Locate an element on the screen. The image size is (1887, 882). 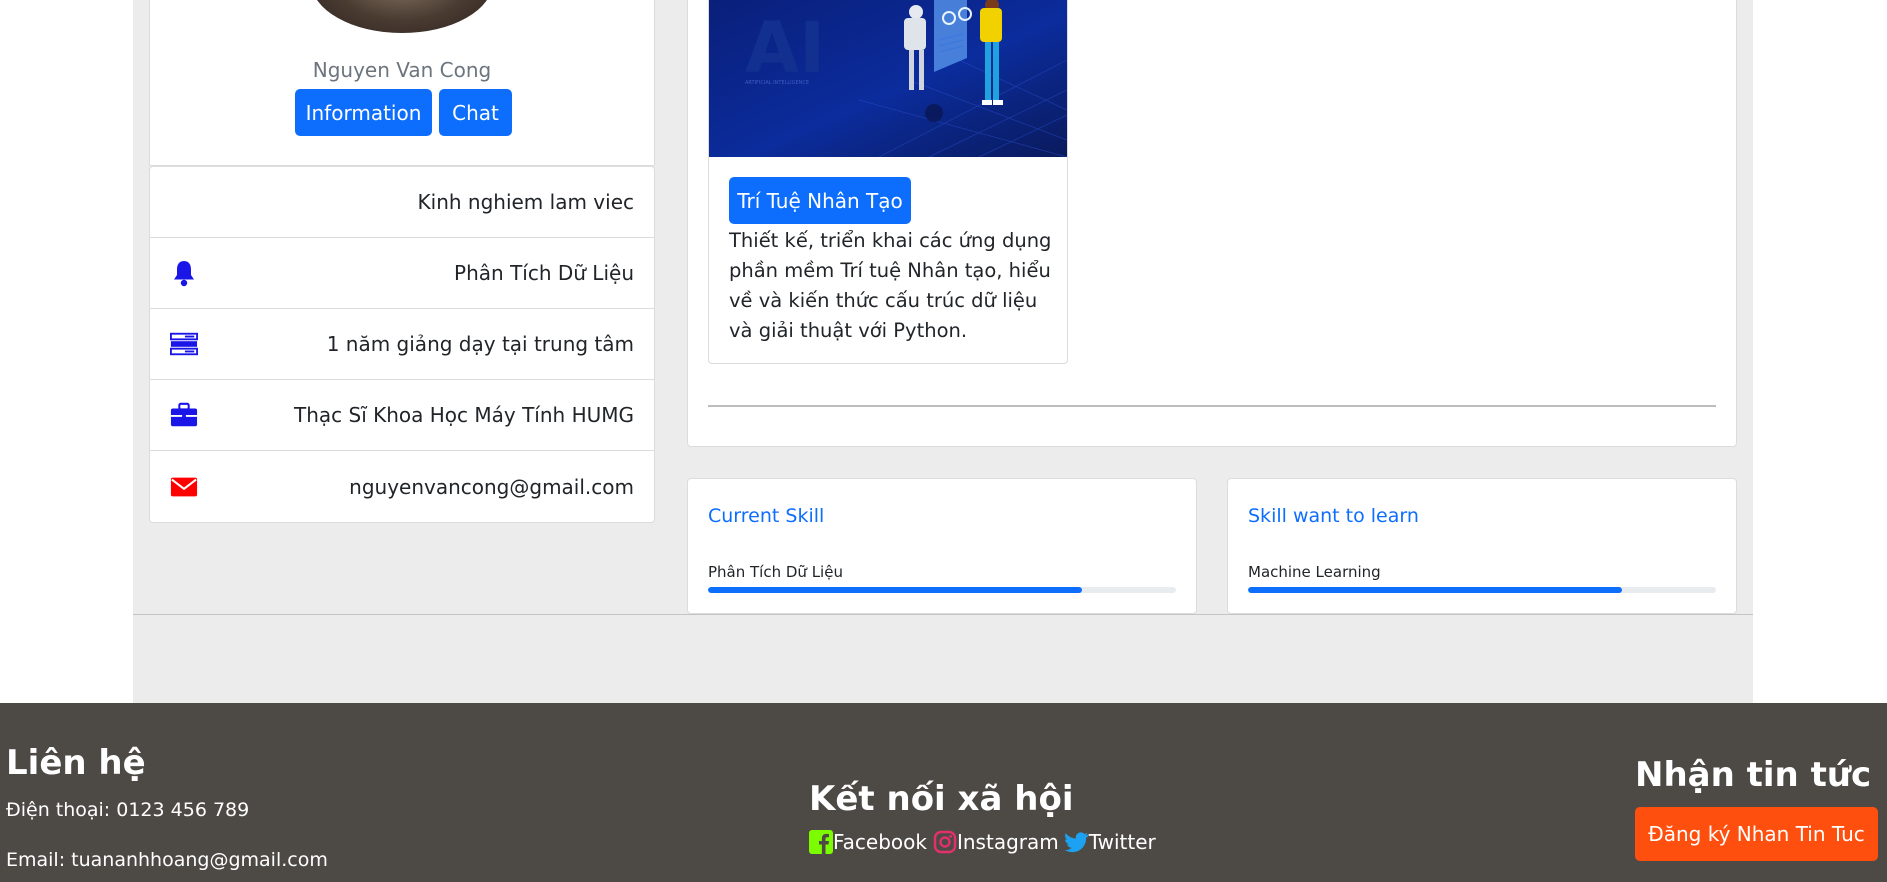
facebook-icon is located at coordinates (821, 842).